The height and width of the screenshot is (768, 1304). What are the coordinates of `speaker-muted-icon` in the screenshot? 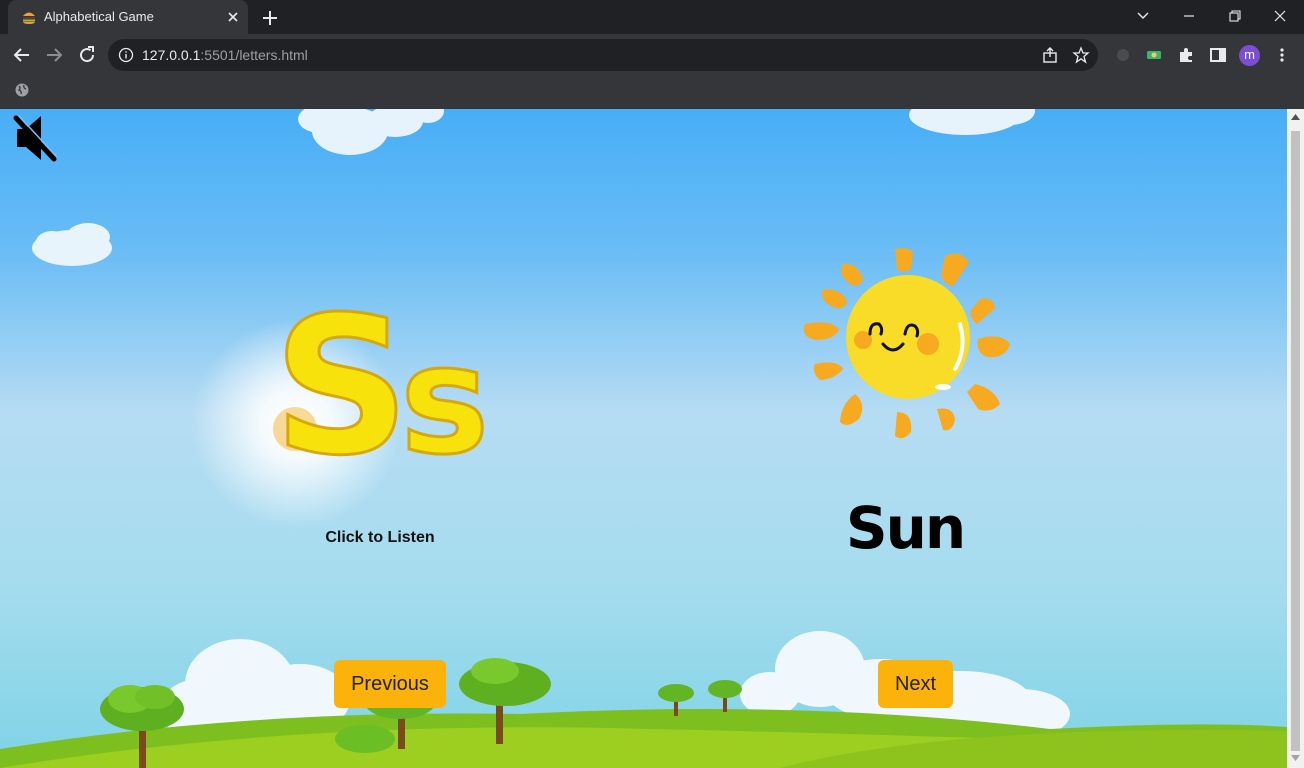 It's located at (35, 138).